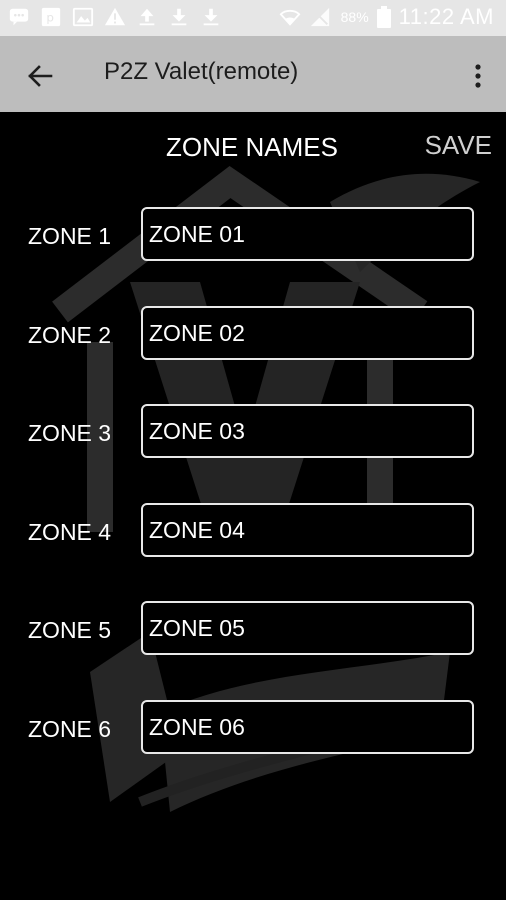 This screenshot has height=900, width=506. Describe the element at coordinates (70, 335) in the screenshot. I see `zone-label: ZONE 2` at that location.